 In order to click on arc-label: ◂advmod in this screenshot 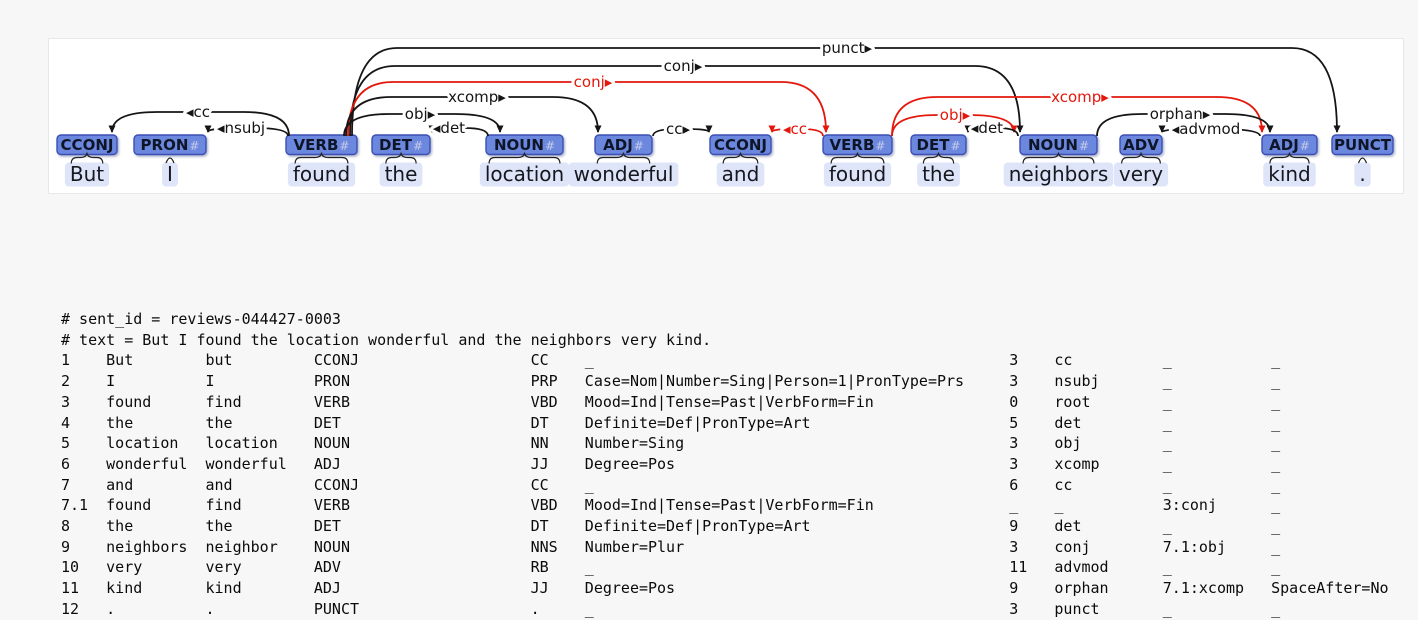, I will do `click(1206, 129)`.